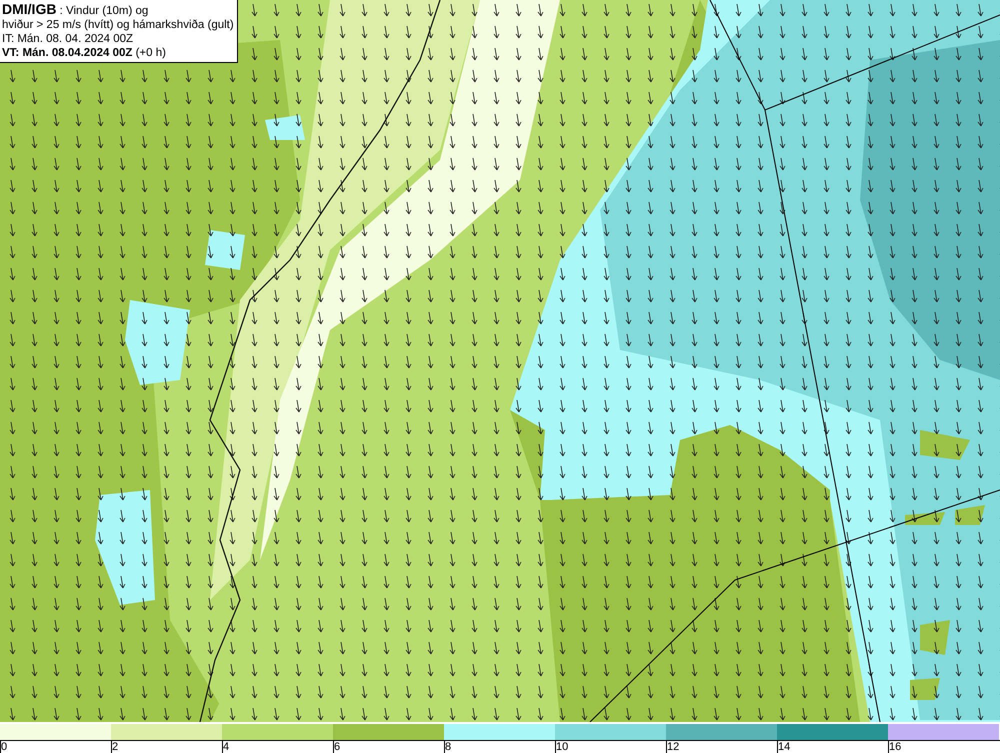 This screenshot has height=753, width=1000. What do you see at coordinates (68, 39) in the screenshot?
I see `map-title-line: IT: Mán. 08. 04. 2024 00Z` at bounding box center [68, 39].